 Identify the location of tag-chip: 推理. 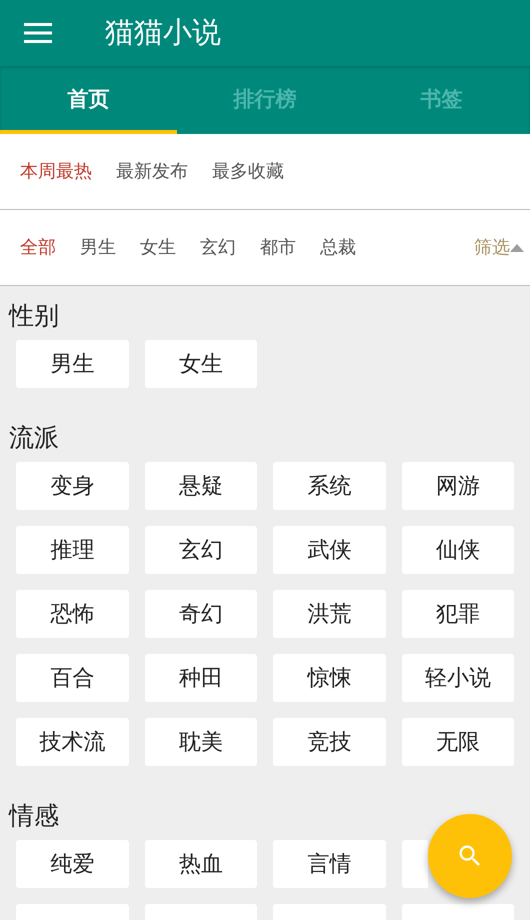
(72, 550).